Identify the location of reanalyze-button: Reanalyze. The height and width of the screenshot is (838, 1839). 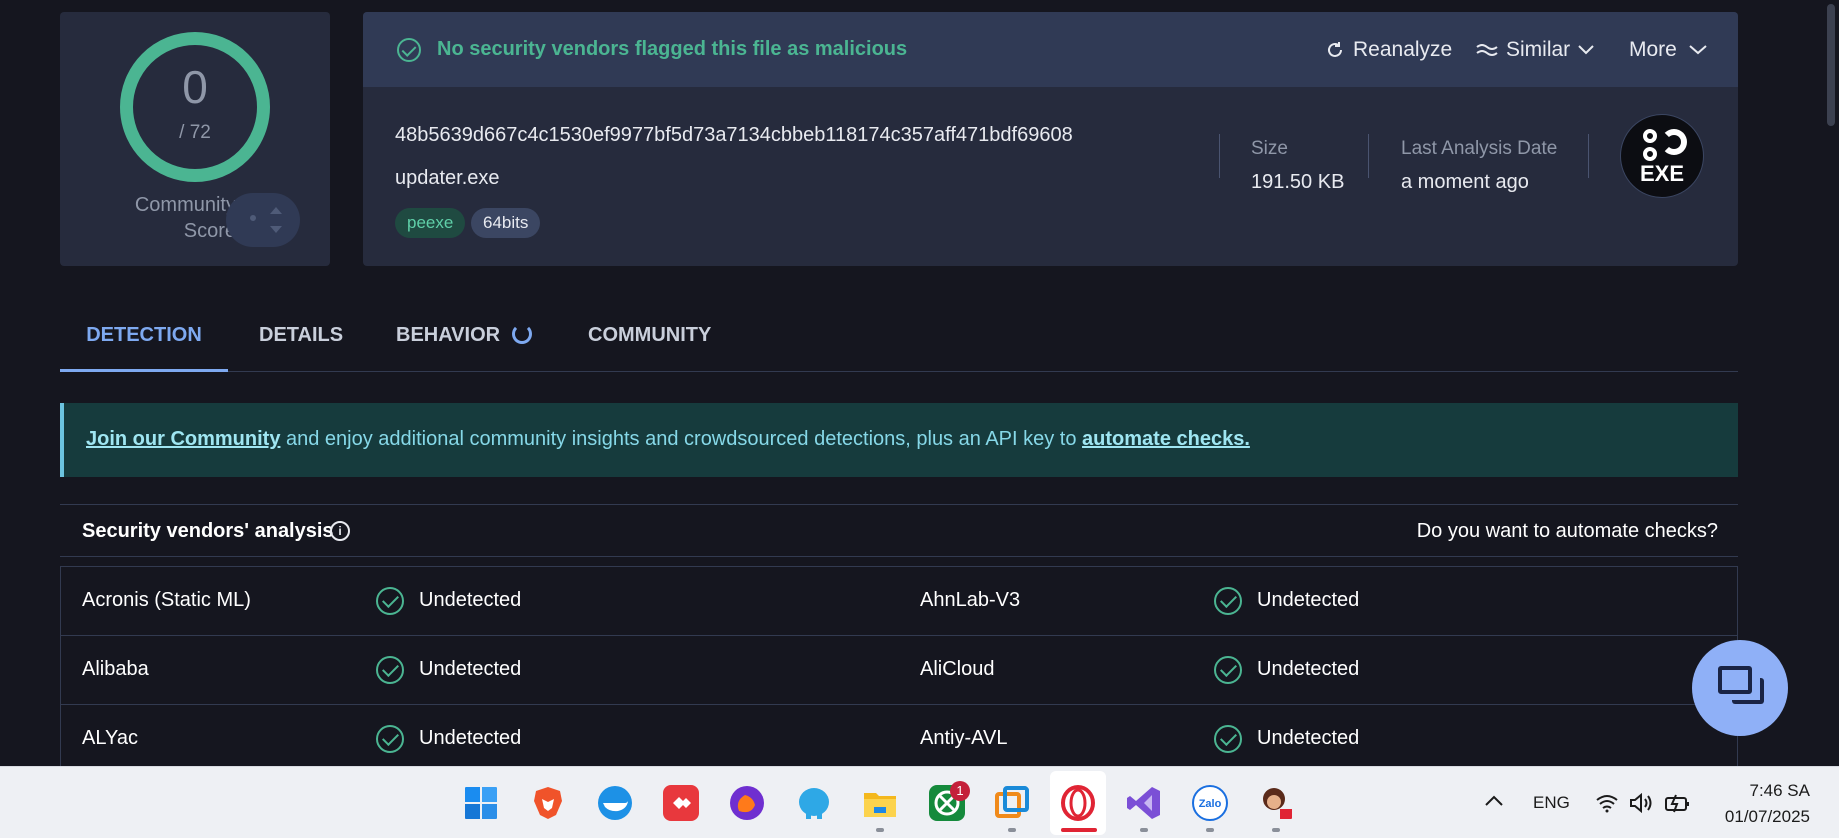
(1388, 50).